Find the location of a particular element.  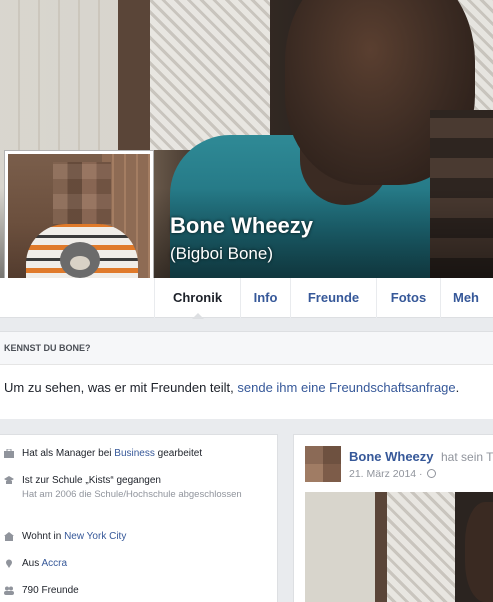

briefcase-icon is located at coordinates (9, 453).